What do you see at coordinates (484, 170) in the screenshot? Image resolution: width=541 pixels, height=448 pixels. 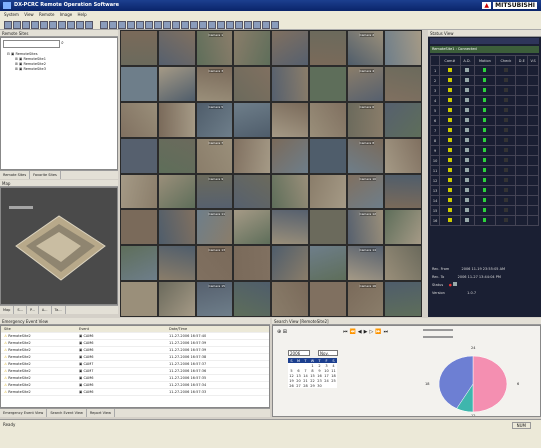 I see `status-row: 11` at bounding box center [484, 170].